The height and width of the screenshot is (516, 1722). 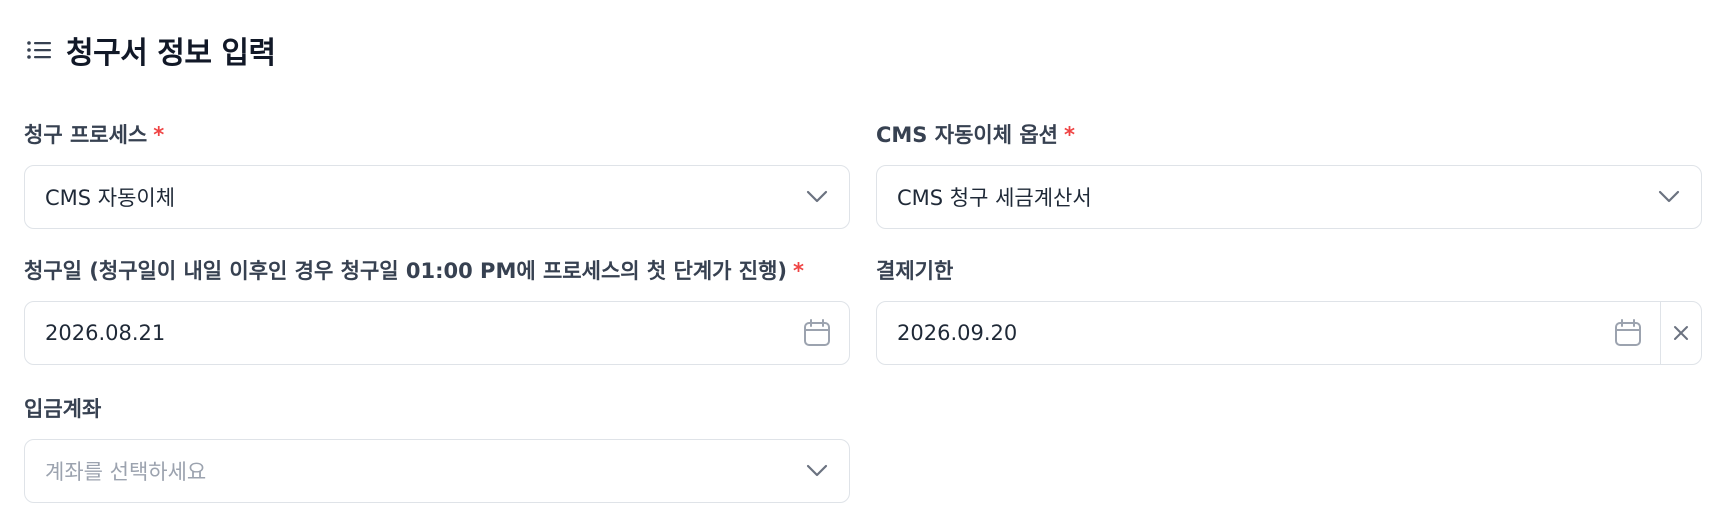 I want to click on payment-due-value: 2026.09.20, so click(x=957, y=333).